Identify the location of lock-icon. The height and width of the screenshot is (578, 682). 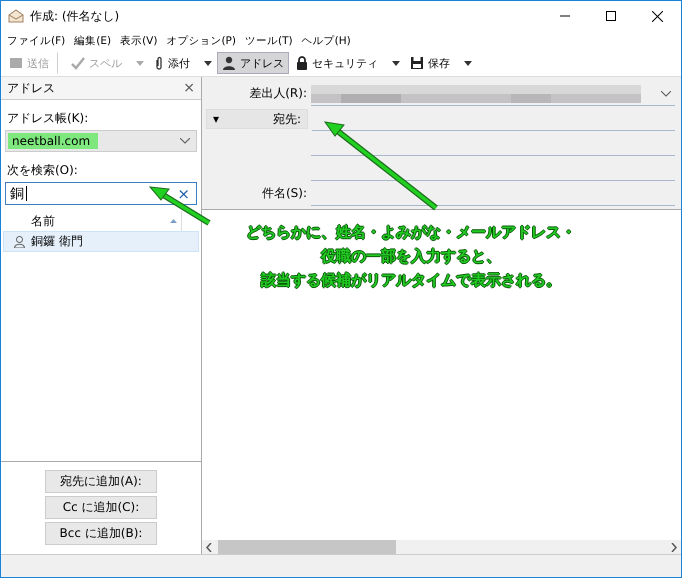
(302, 63).